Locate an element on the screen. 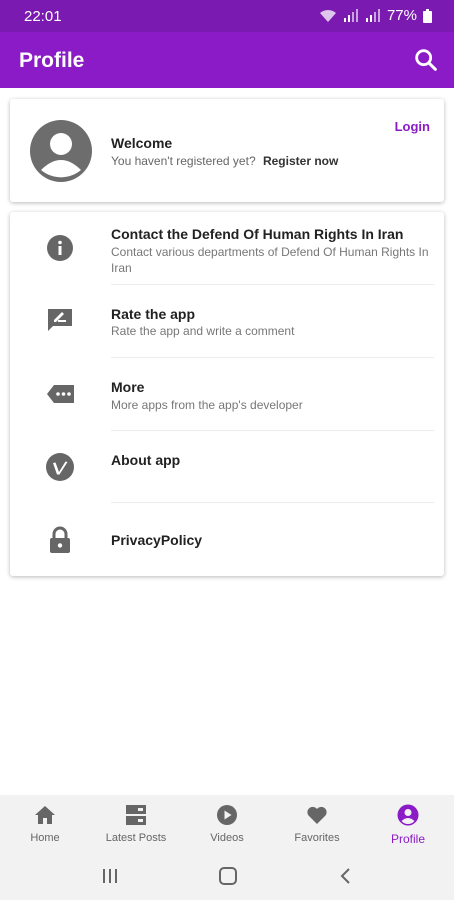 The image size is (454, 900). wifi-icon is located at coordinates (327, 15).